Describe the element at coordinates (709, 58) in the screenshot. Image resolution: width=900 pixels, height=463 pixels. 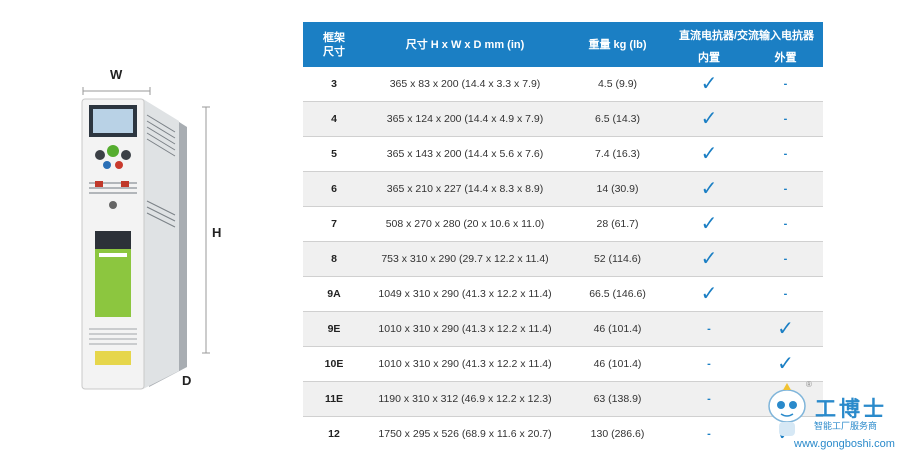
I see `header-internal: 内置` at that location.